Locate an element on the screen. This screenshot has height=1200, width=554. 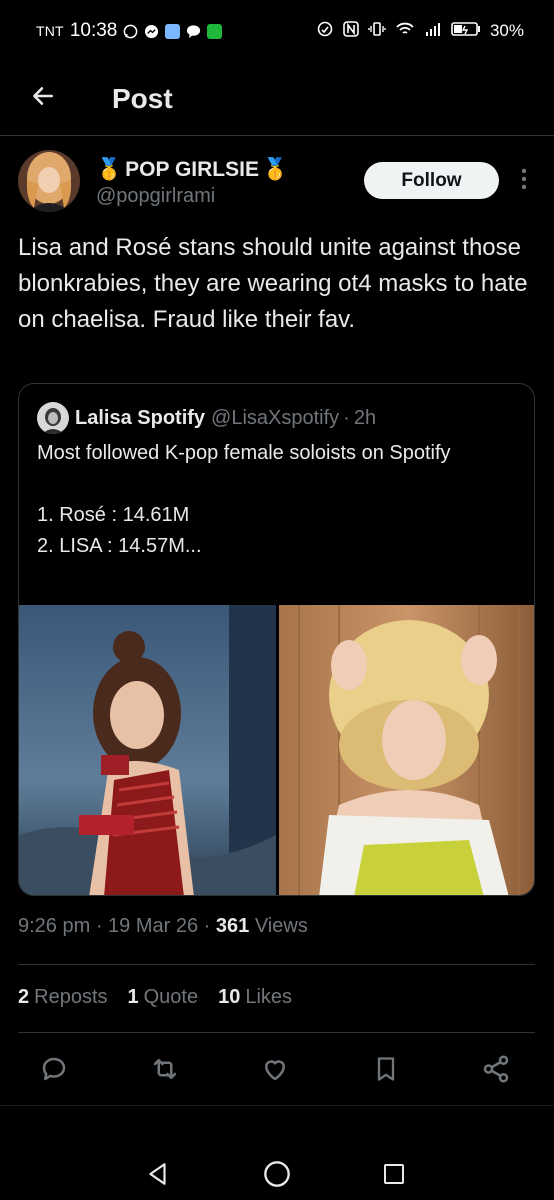
views-label: Views is located at coordinates (281, 926).